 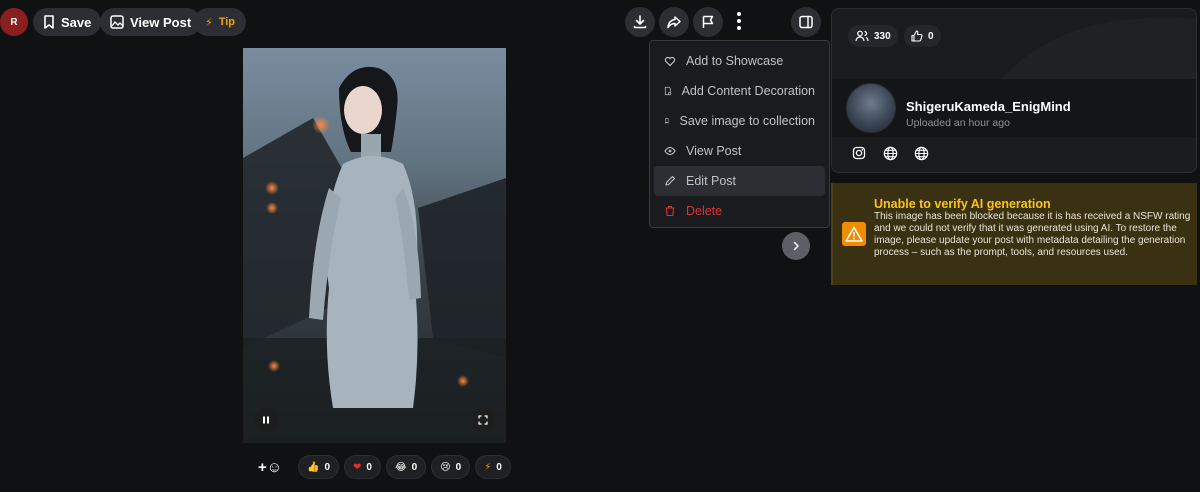 I want to click on menu-item-label: Edit Post, so click(x=711, y=181).